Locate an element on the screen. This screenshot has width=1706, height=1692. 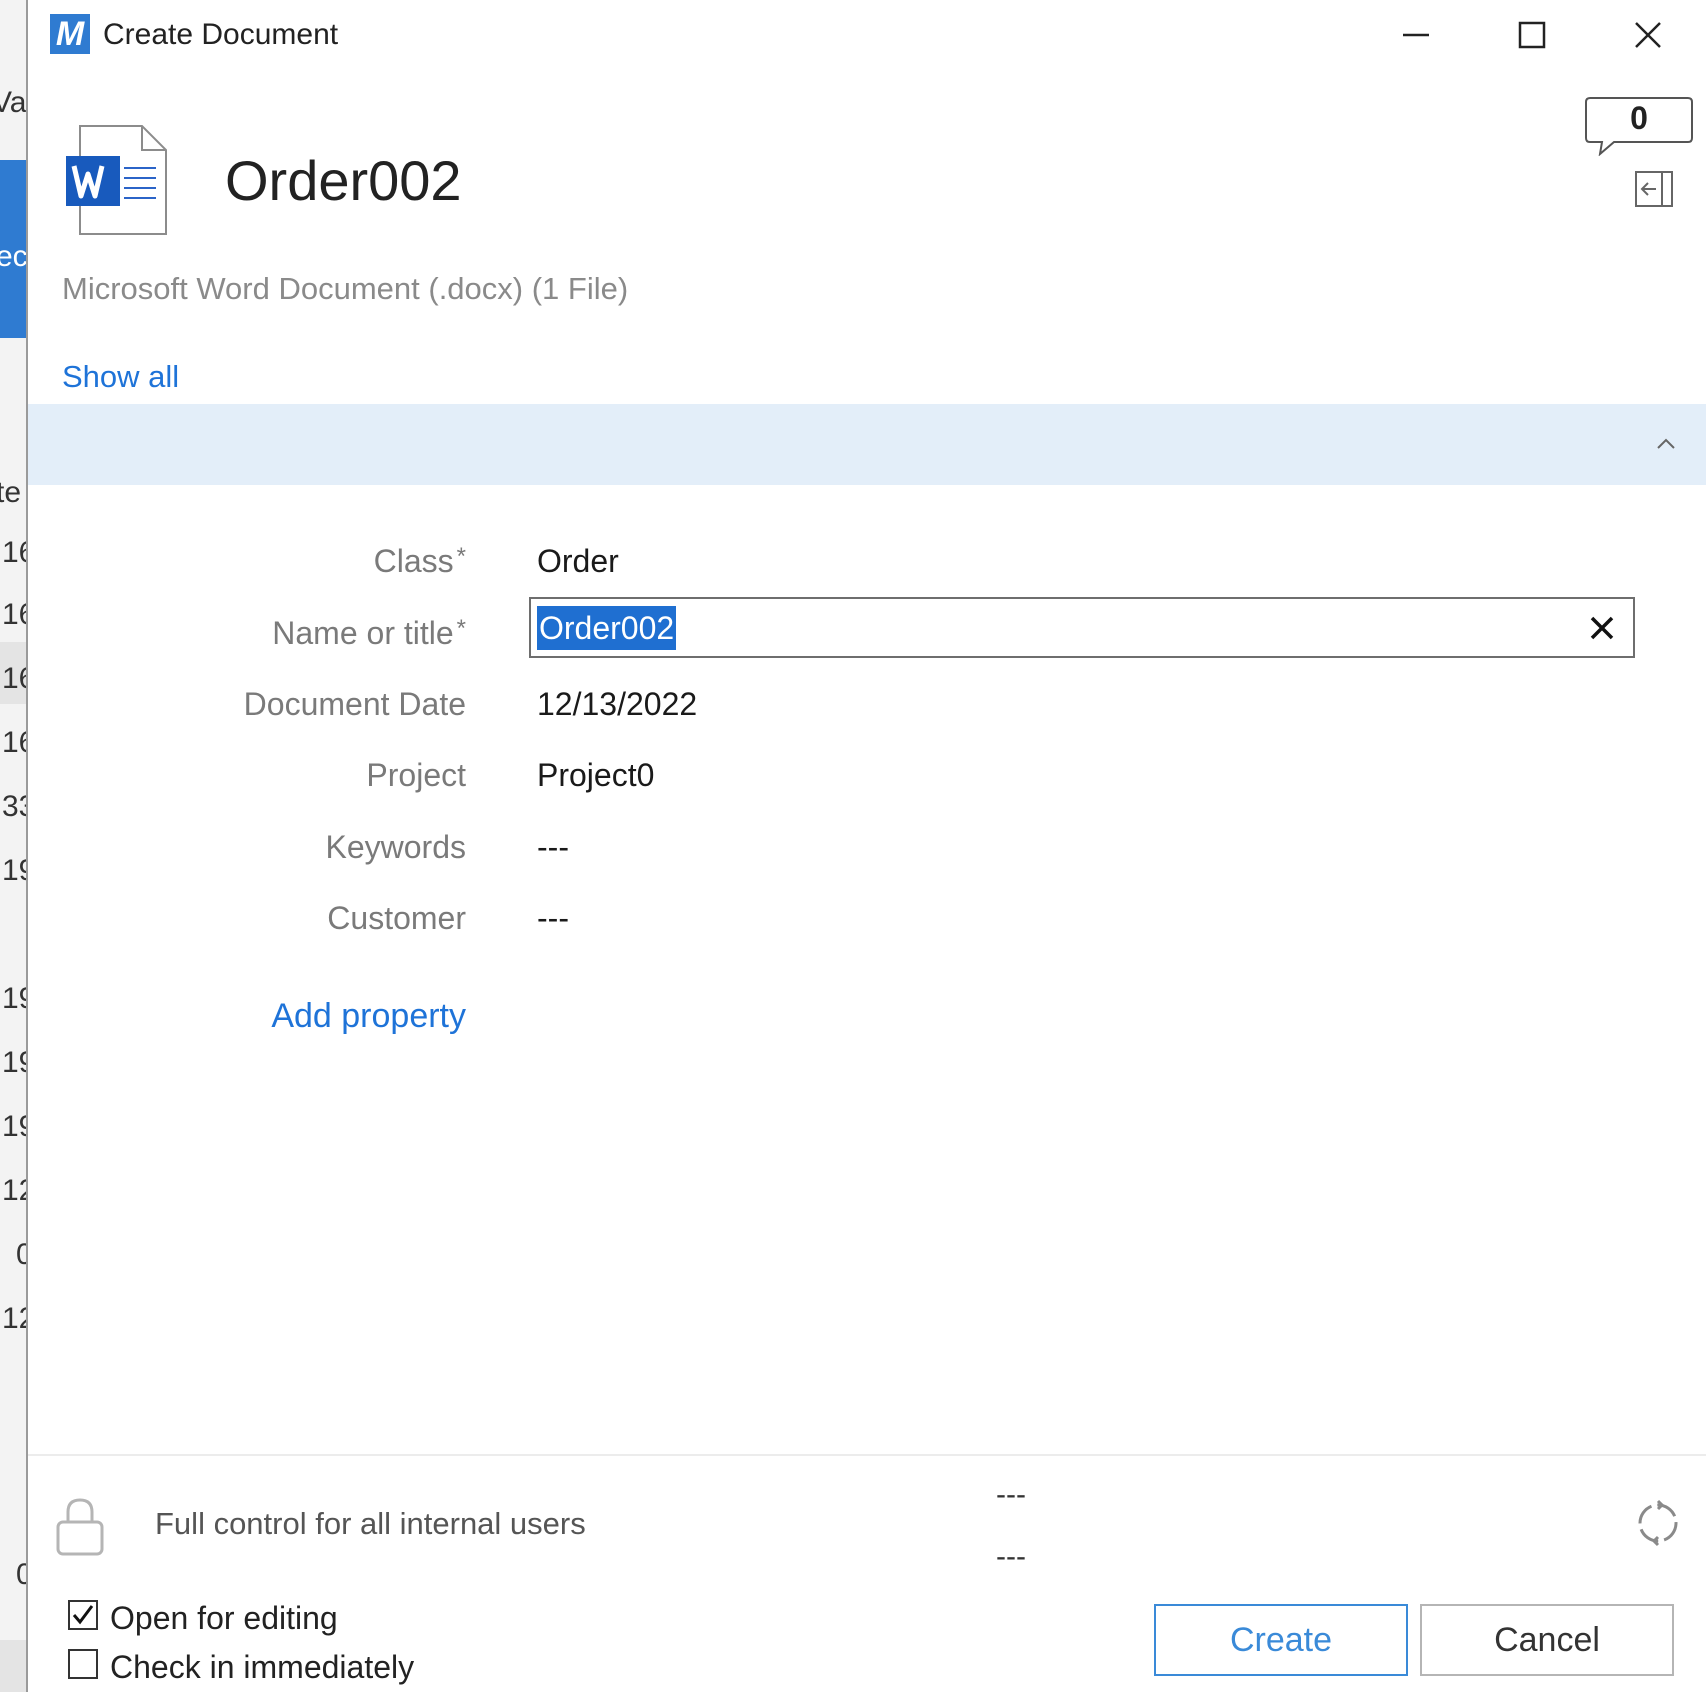
cancel-button: Cancel is located at coordinates (1547, 1640).